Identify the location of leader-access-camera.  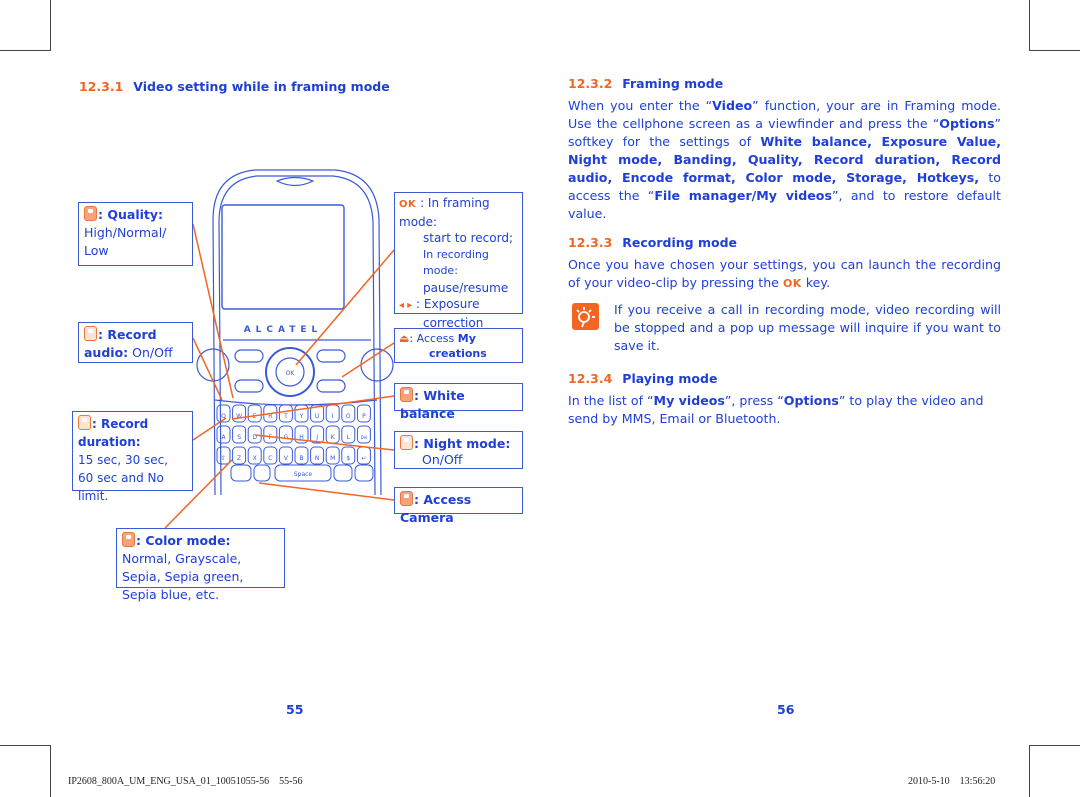
(326, 491).